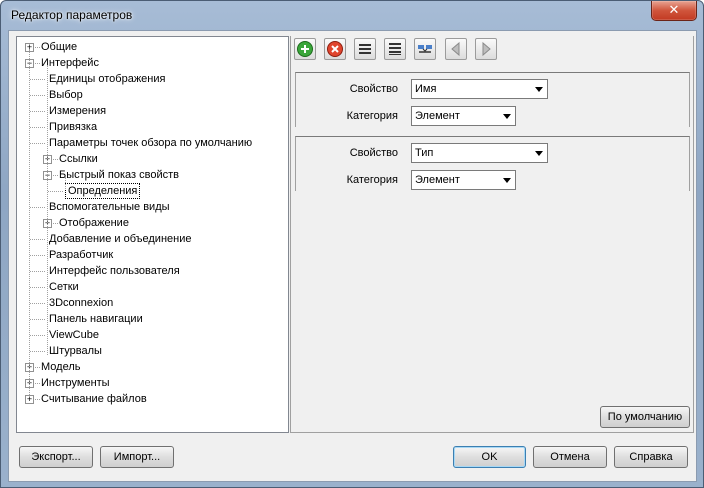 The image size is (704, 488). I want to click on delete-button, so click(335, 49).